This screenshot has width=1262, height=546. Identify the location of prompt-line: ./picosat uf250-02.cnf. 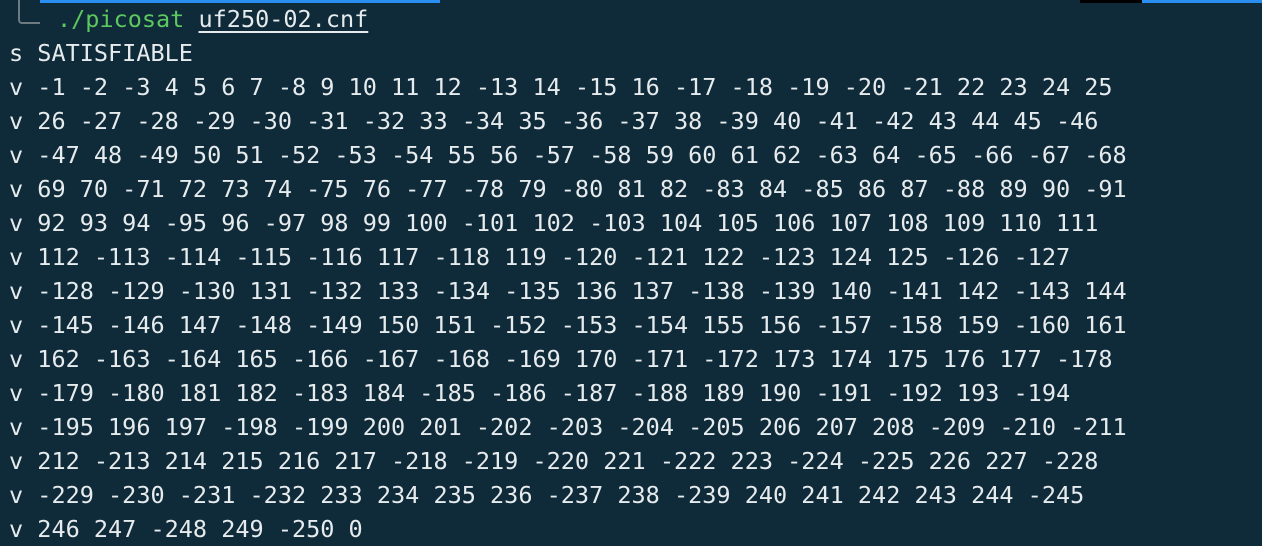
(631, 18).